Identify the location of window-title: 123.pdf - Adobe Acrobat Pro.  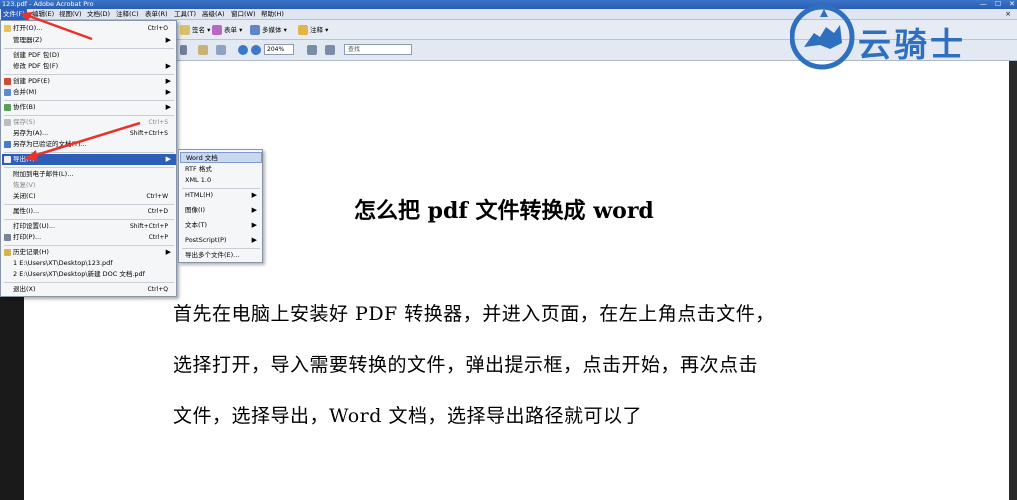
(48, 4).